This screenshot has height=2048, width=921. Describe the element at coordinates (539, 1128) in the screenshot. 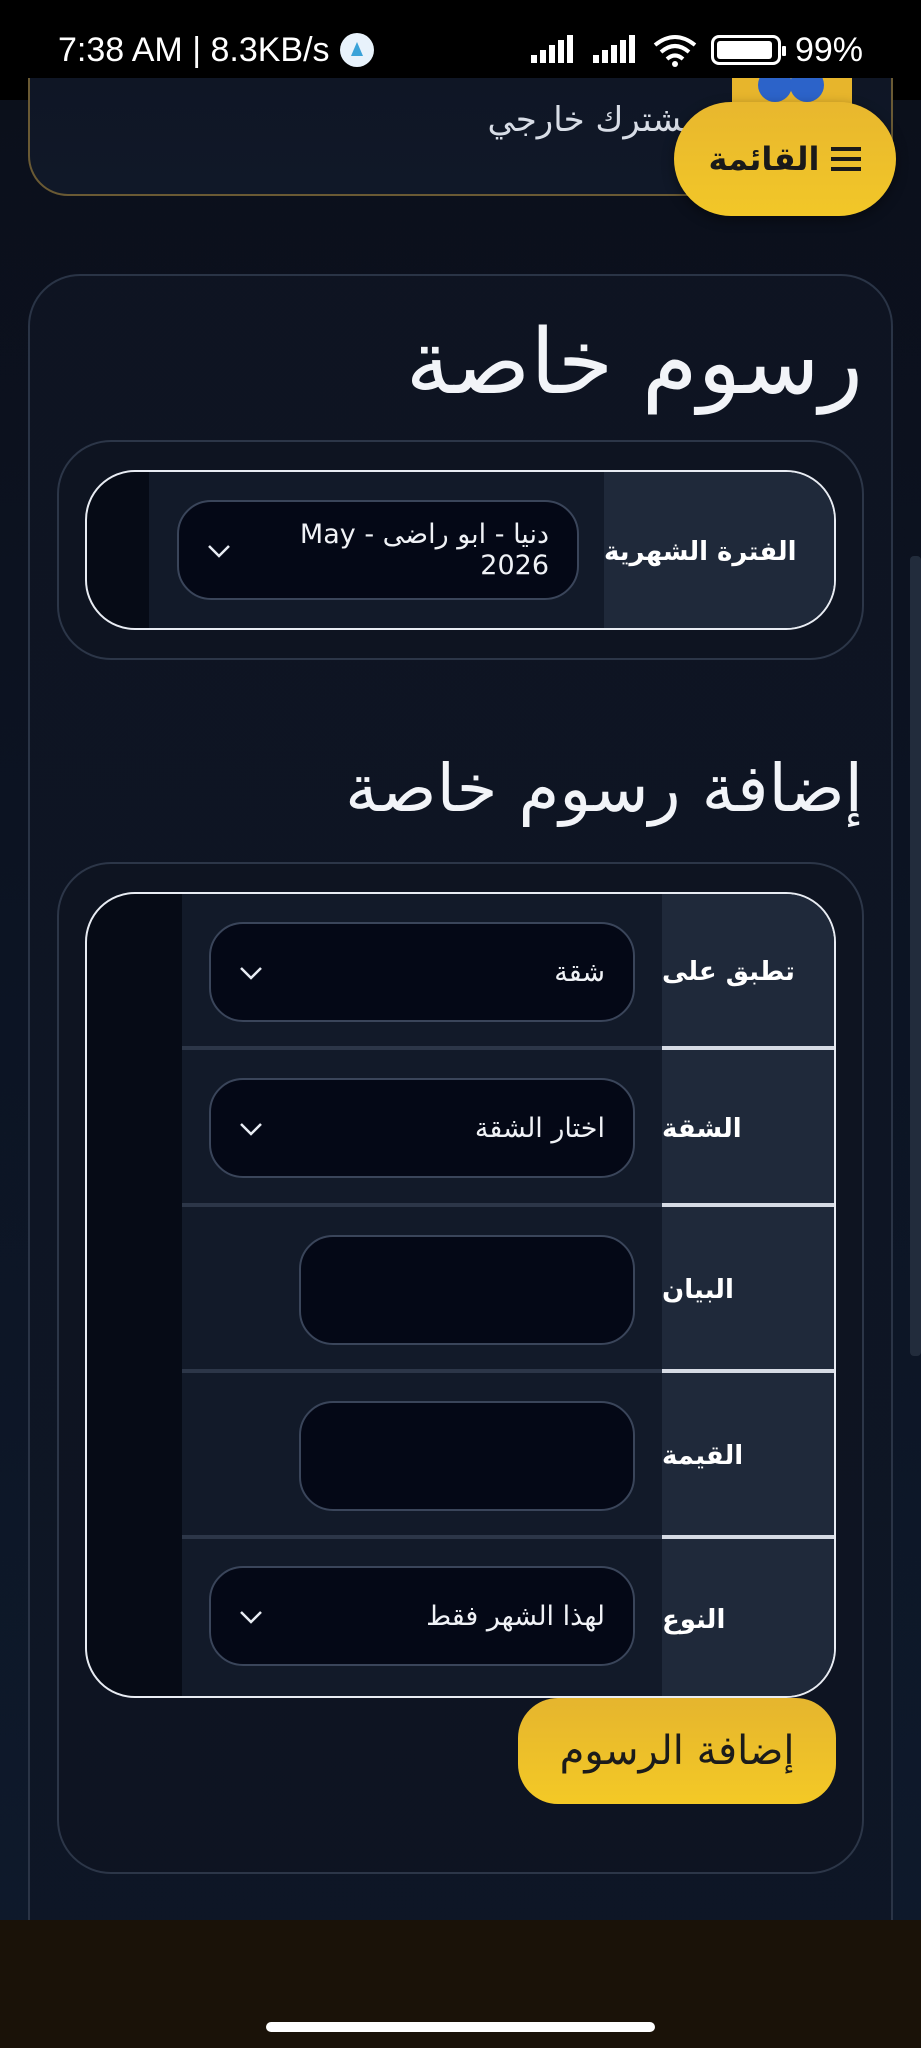

I see `apartment-value: اختار الشقة` at that location.